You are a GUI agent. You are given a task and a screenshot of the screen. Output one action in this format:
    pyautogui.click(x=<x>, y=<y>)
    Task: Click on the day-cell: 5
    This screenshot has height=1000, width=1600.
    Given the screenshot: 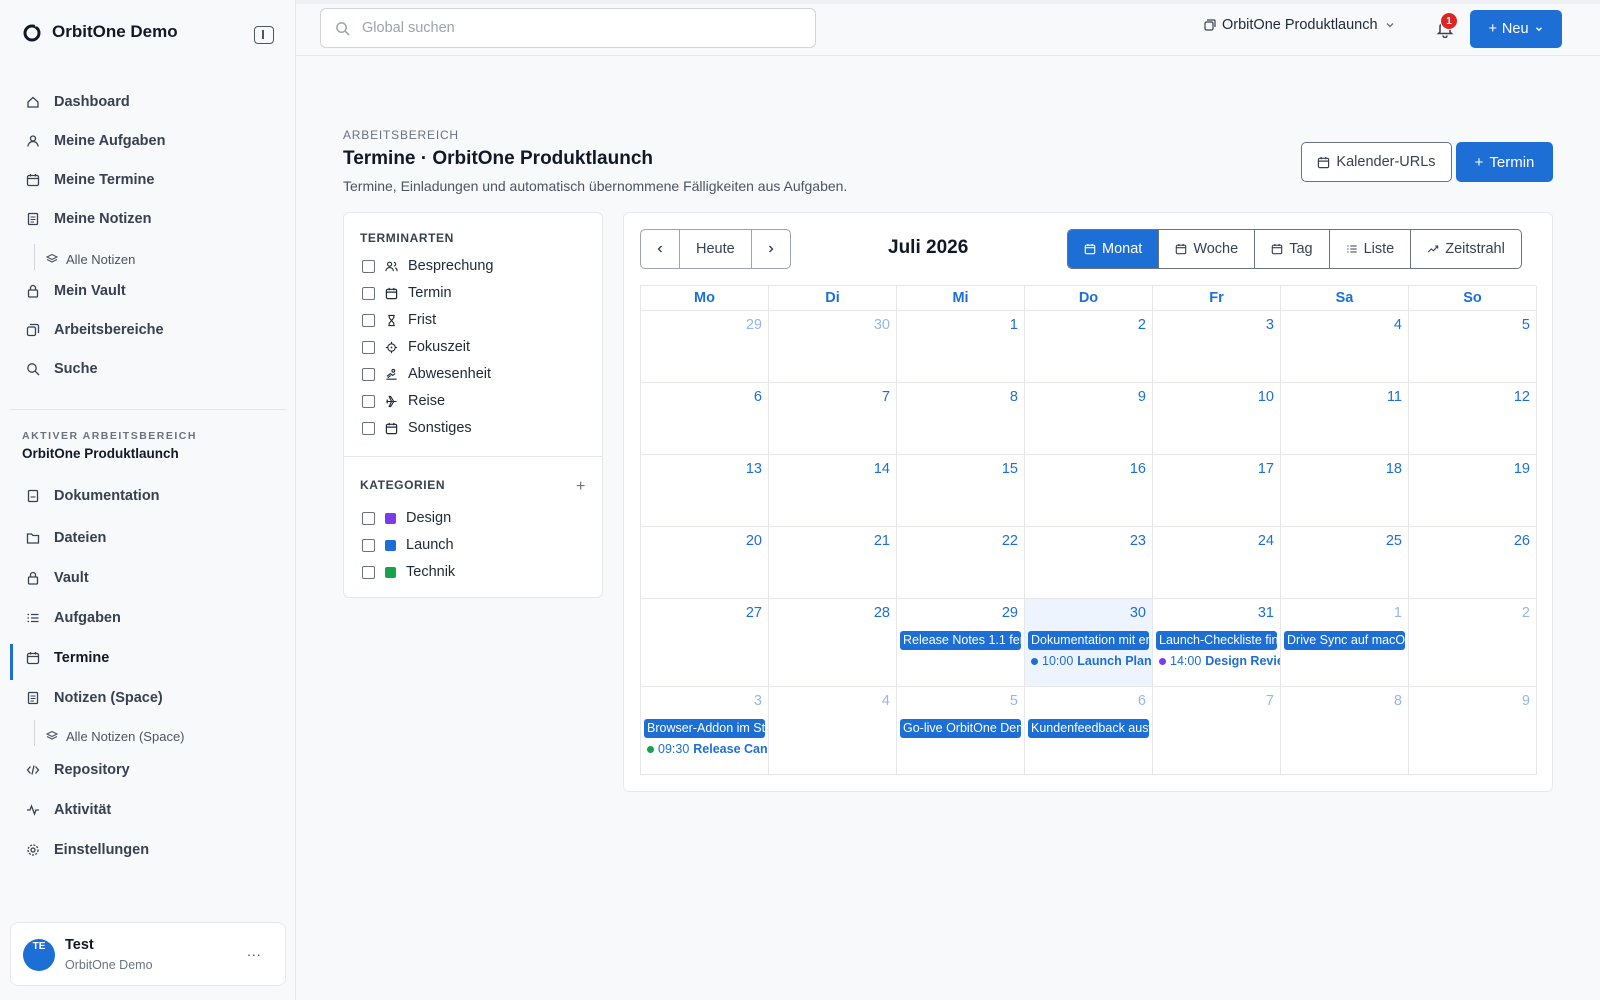 What is the action you would take?
    pyautogui.click(x=1473, y=347)
    